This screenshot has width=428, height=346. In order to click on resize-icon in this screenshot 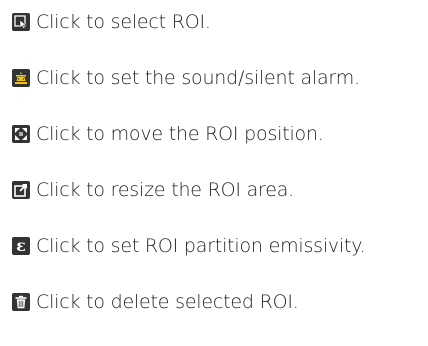, I will do `click(21, 190)`.